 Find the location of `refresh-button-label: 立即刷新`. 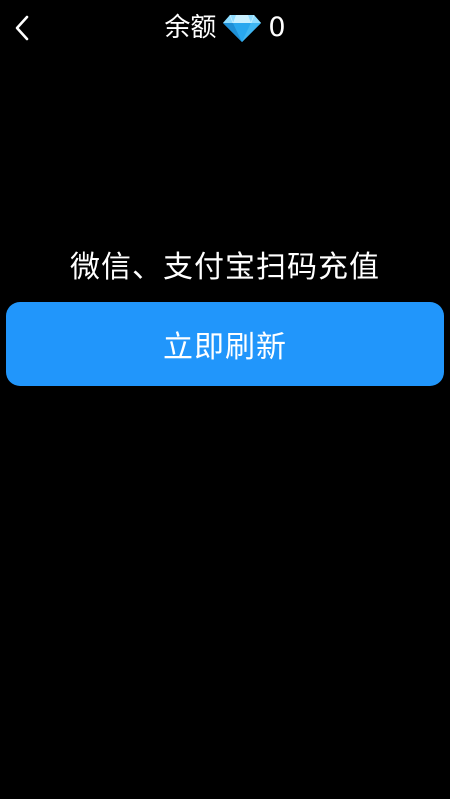

refresh-button-label: 立即刷新 is located at coordinates (225, 347).